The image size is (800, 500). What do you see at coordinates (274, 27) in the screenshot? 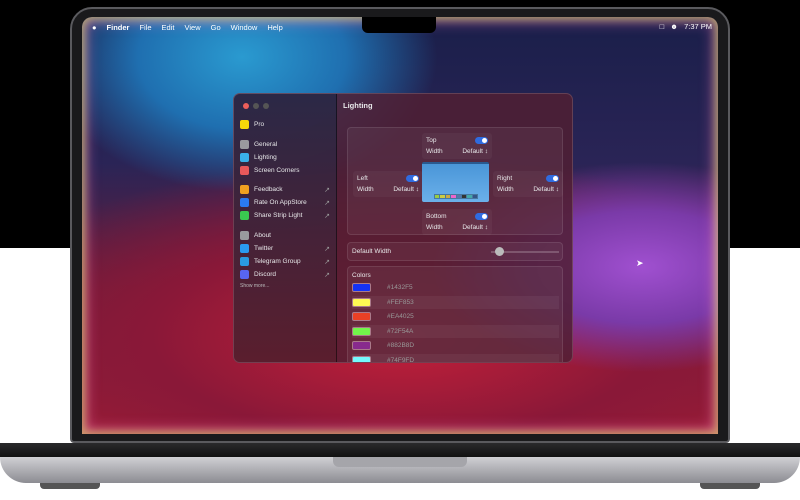
I see `menu-help: Help` at bounding box center [274, 27].